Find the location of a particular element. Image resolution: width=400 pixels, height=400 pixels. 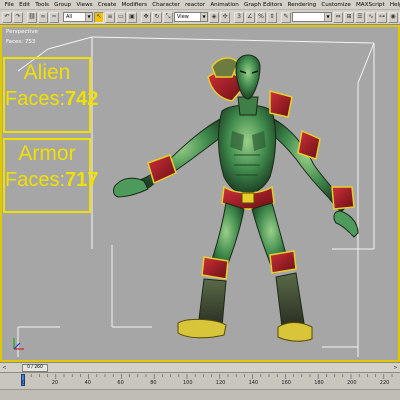

track-tick-label: 80 is located at coordinates (153, 383).